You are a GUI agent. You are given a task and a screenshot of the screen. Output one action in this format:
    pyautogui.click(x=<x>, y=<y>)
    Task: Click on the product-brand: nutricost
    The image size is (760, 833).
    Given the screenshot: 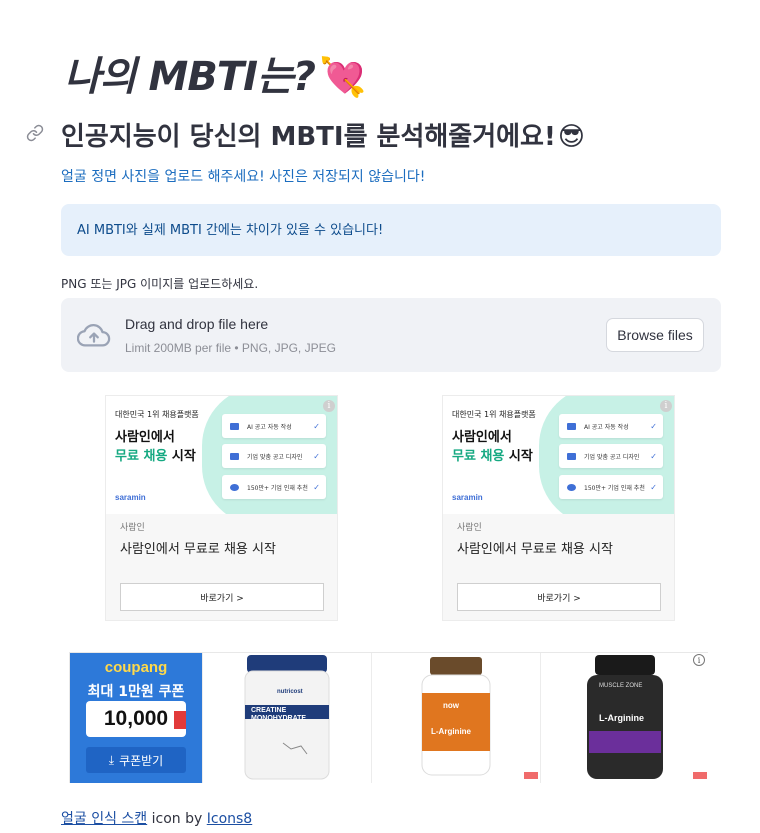 What is the action you would take?
    pyautogui.click(x=290, y=692)
    